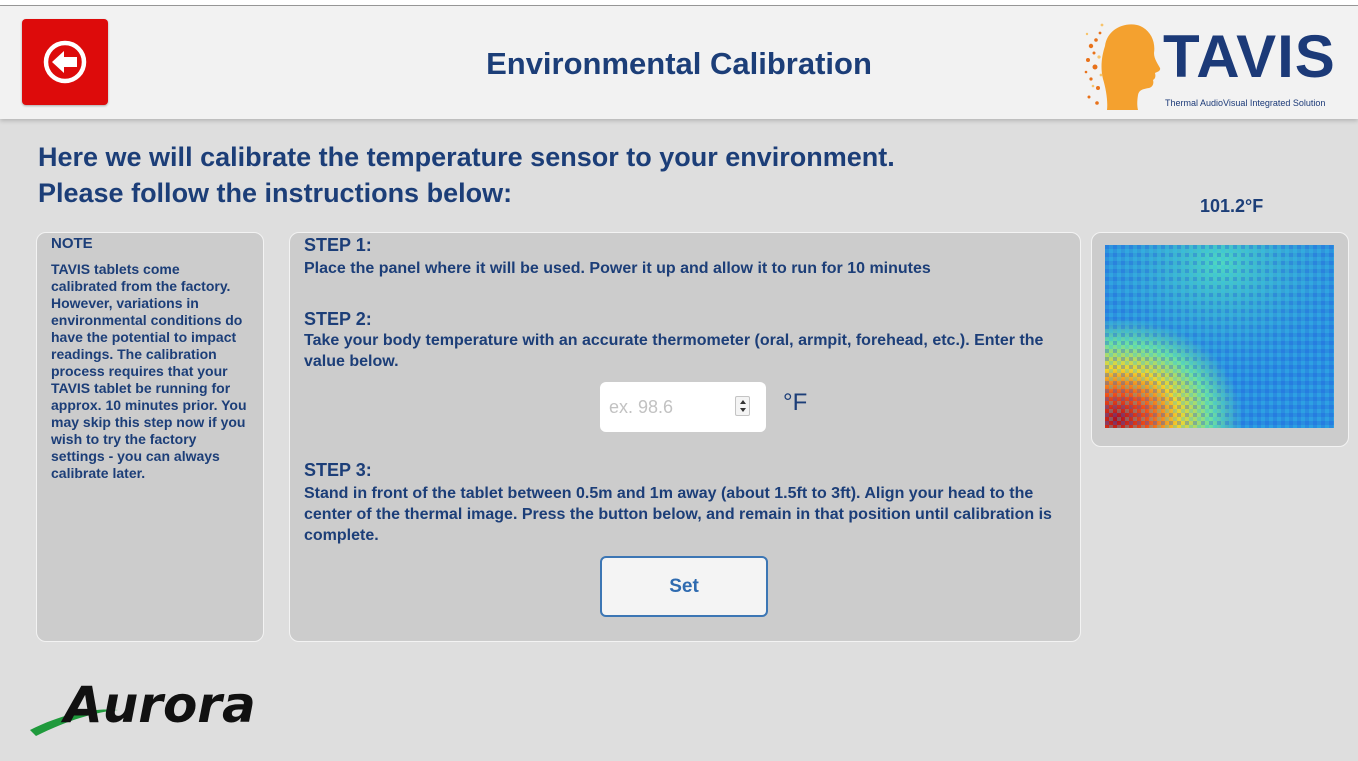 This screenshot has height=761, width=1358. Describe the element at coordinates (338, 319) in the screenshot. I see `step2-title: STEP 2:` at that location.